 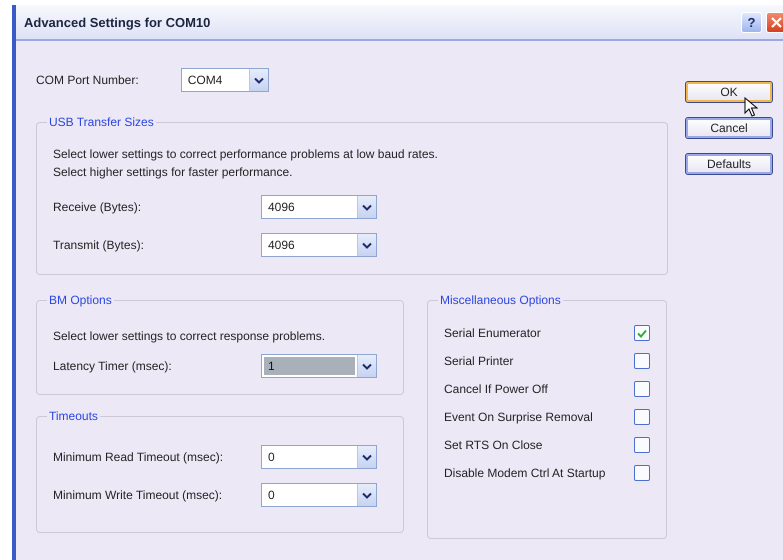 I want to click on dialog-button: Defaults, so click(x=729, y=164).